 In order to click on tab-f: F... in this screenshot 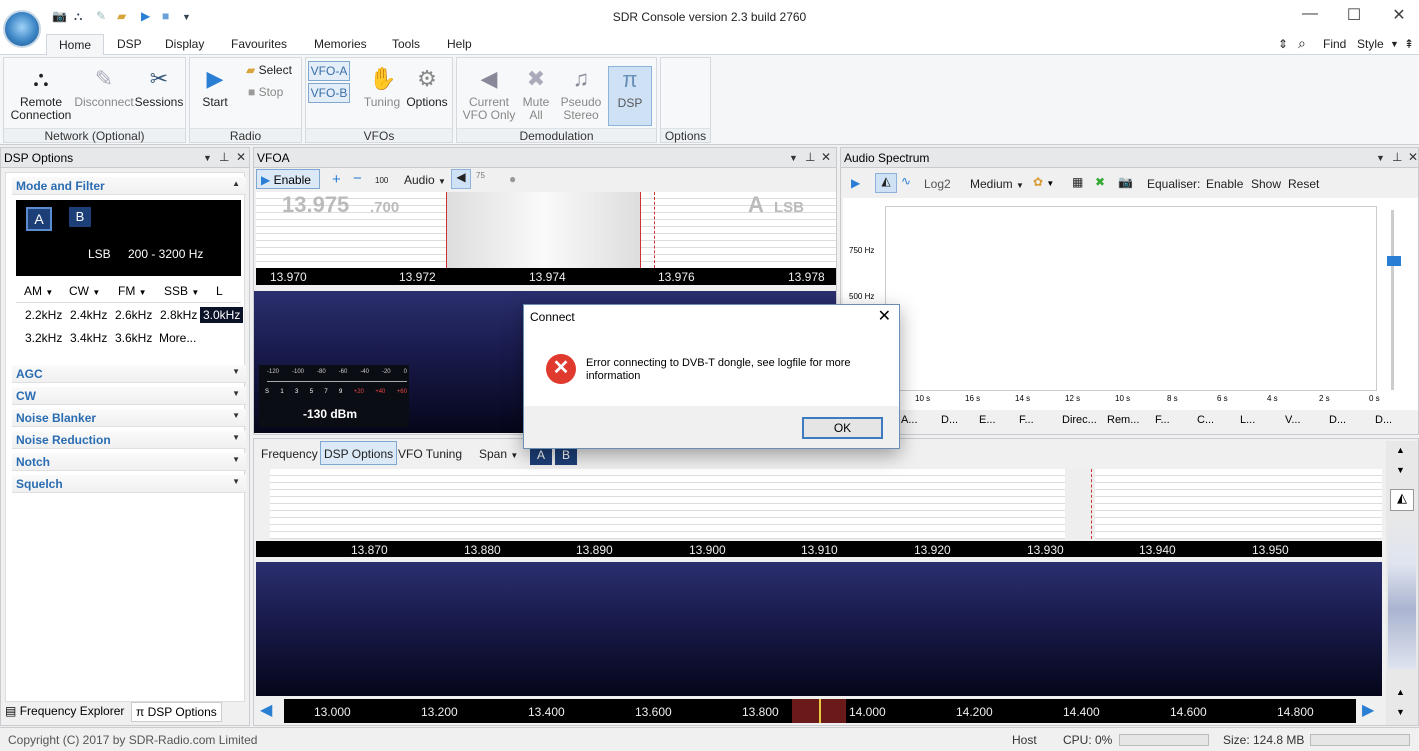, I will do `click(1026, 420)`.